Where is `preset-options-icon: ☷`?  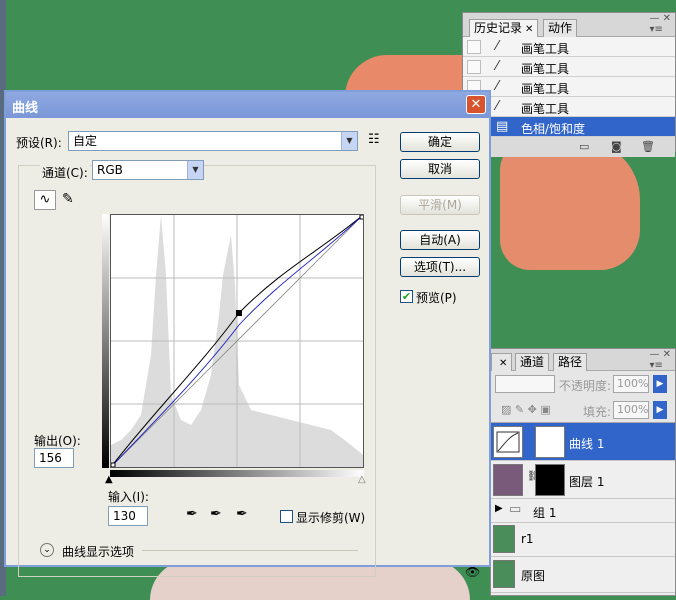 preset-options-icon: ☷ is located at coordinates (374, 139).